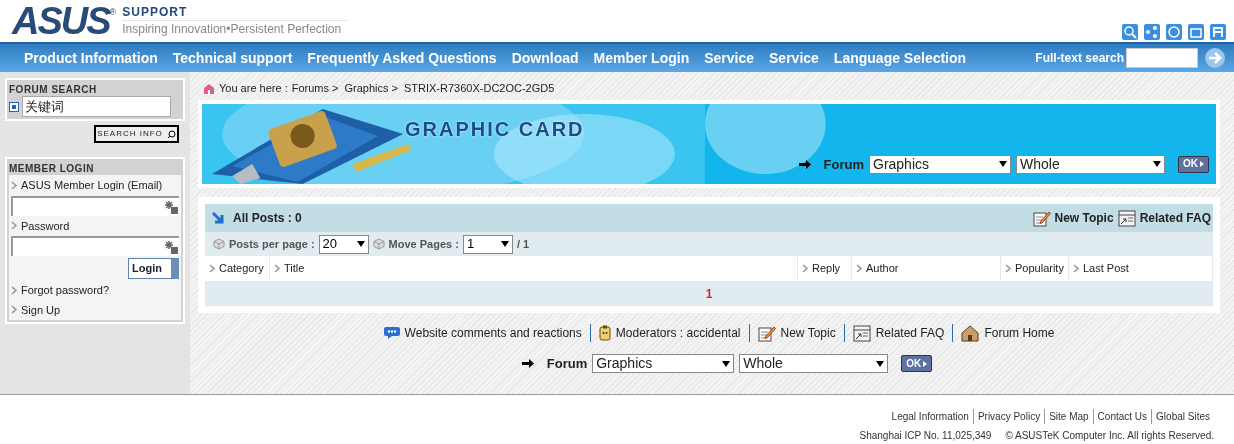  What do you see at coordinates (1068, 416) in the screenshot?
I see `legal-link: Site Map` at bounding box center [1068, 416].